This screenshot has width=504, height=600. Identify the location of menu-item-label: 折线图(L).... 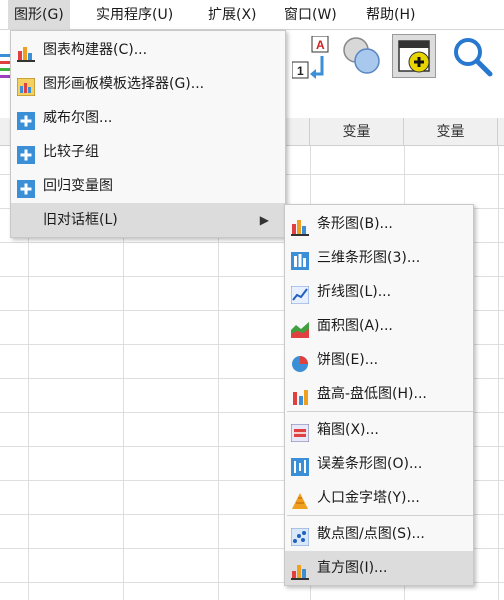
(354, 292).